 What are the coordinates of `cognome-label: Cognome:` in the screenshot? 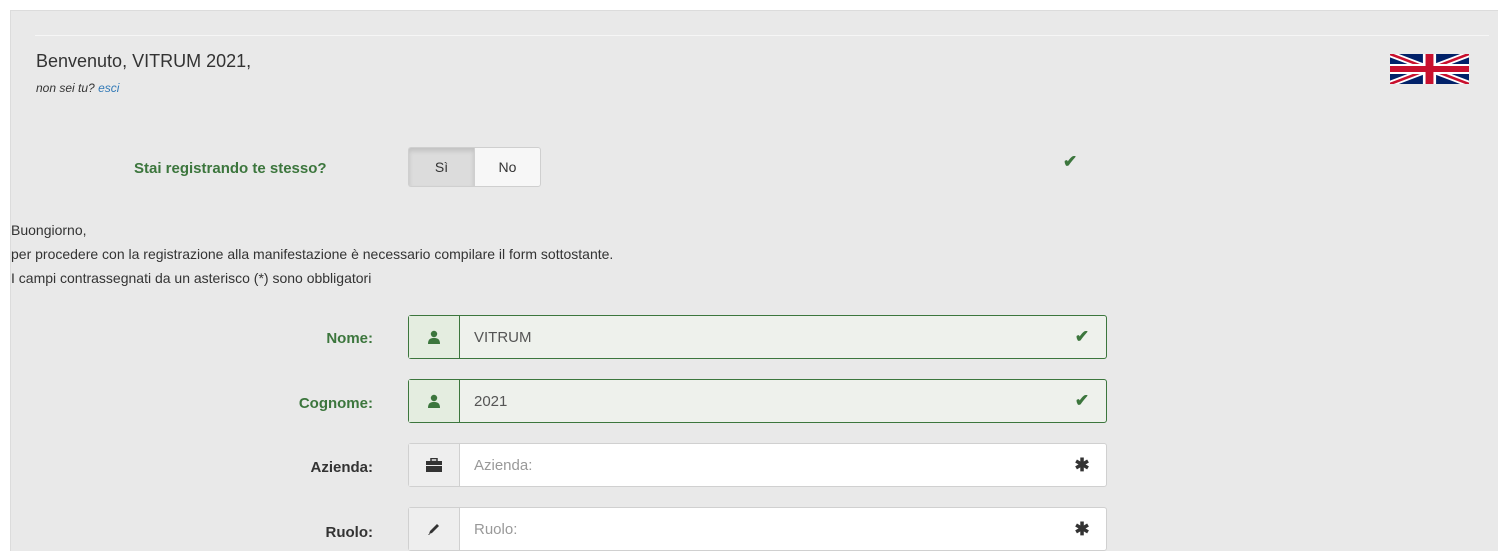 It's located at (335, 403).